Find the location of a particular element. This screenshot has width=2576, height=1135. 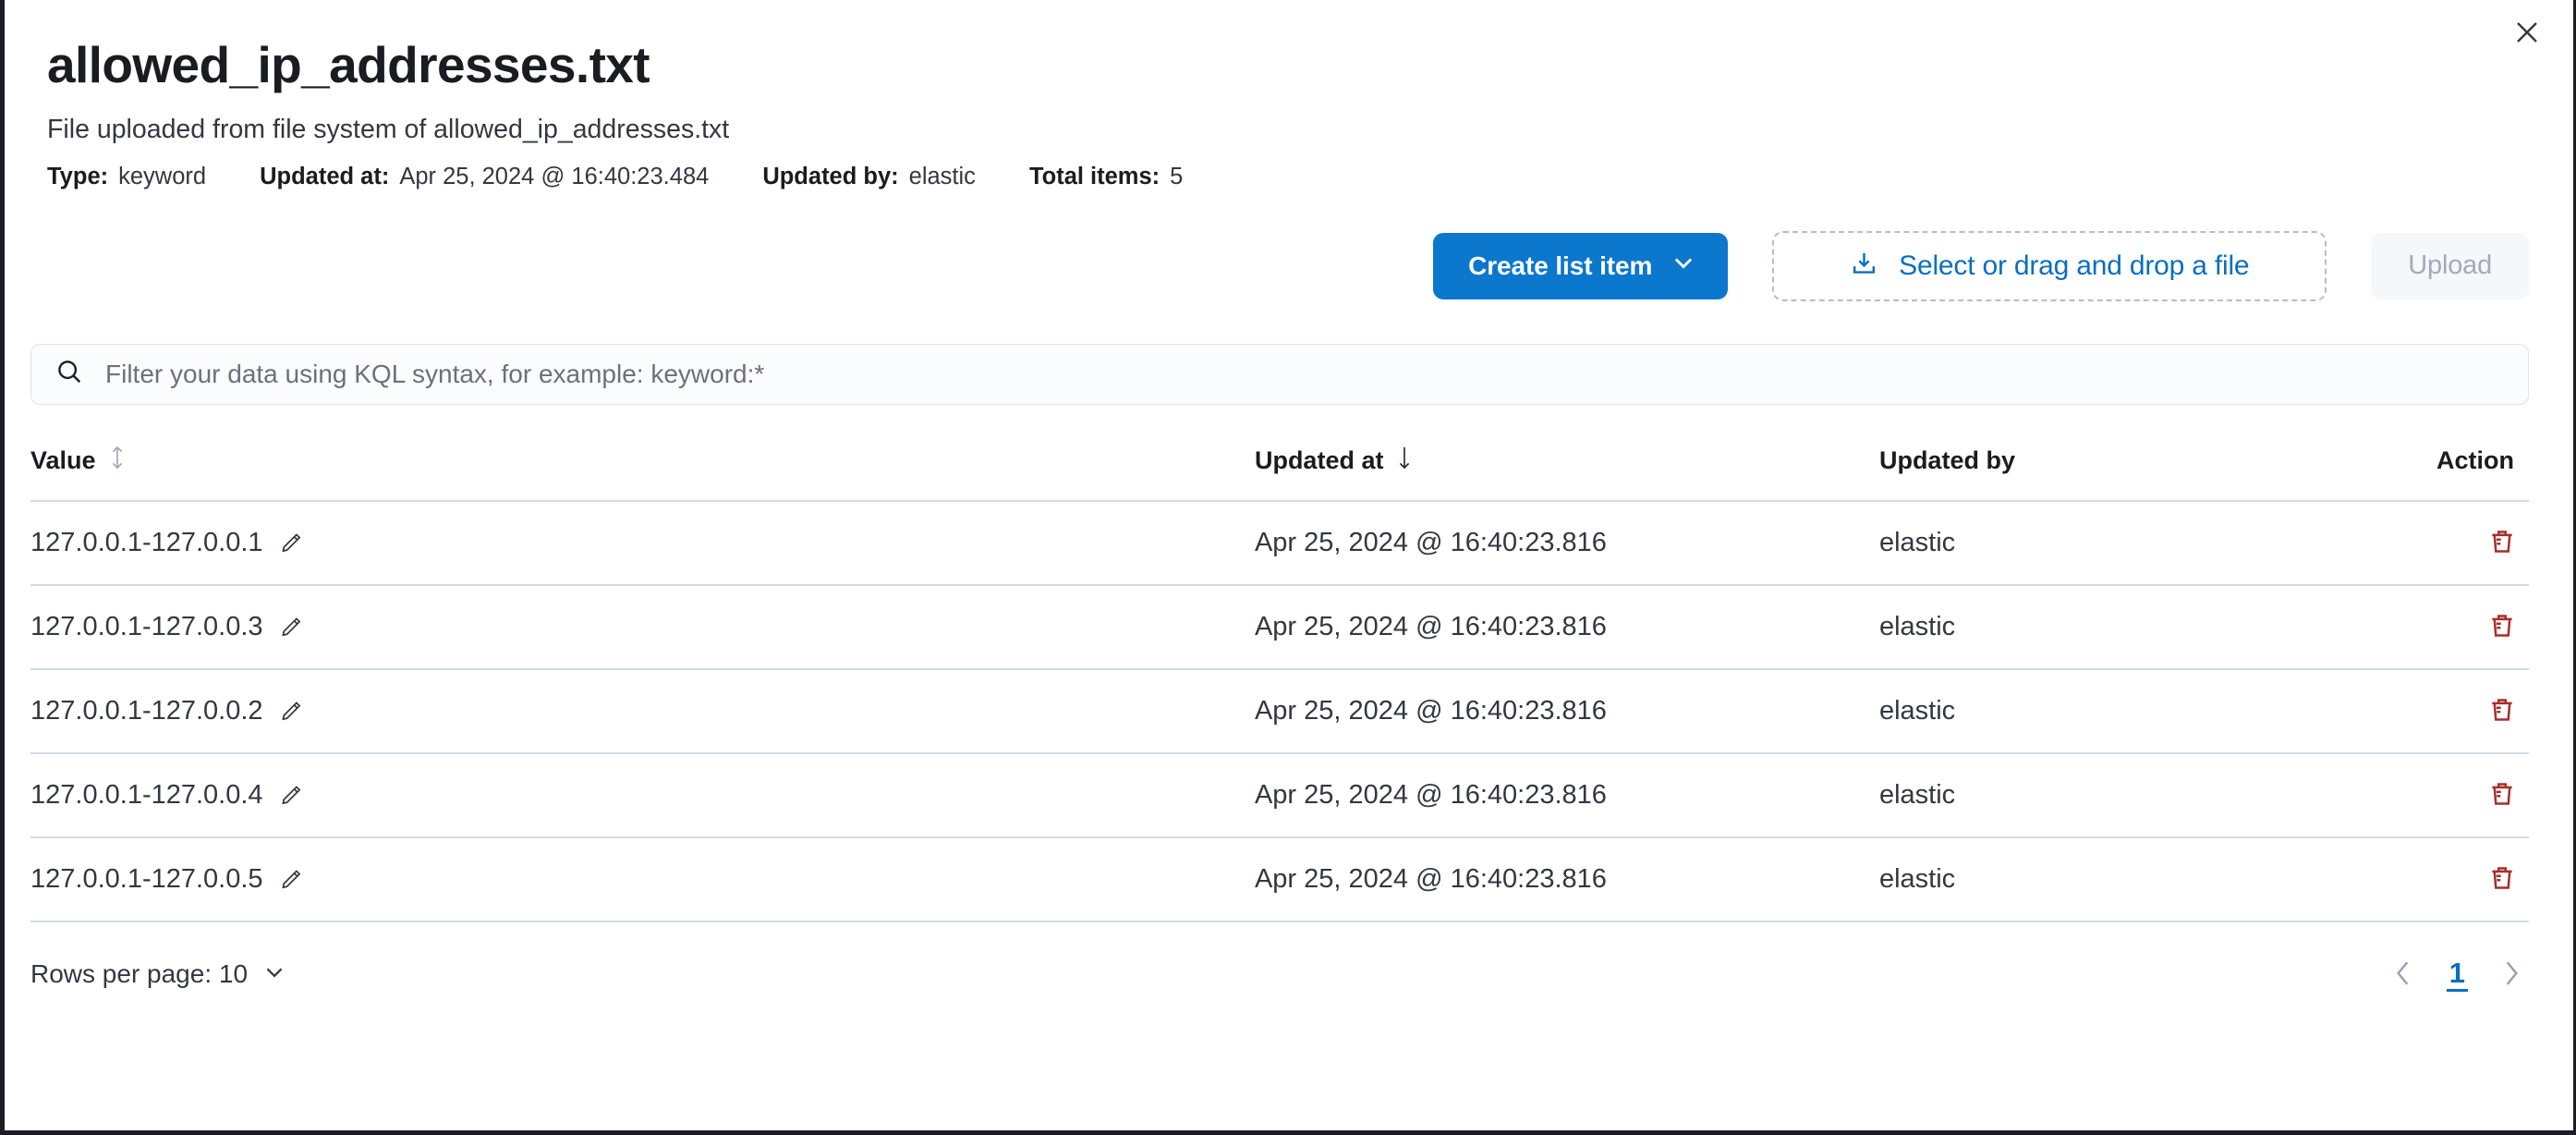

column-header-updated-by-label: Updated by is located at coordinates (1947, 459).